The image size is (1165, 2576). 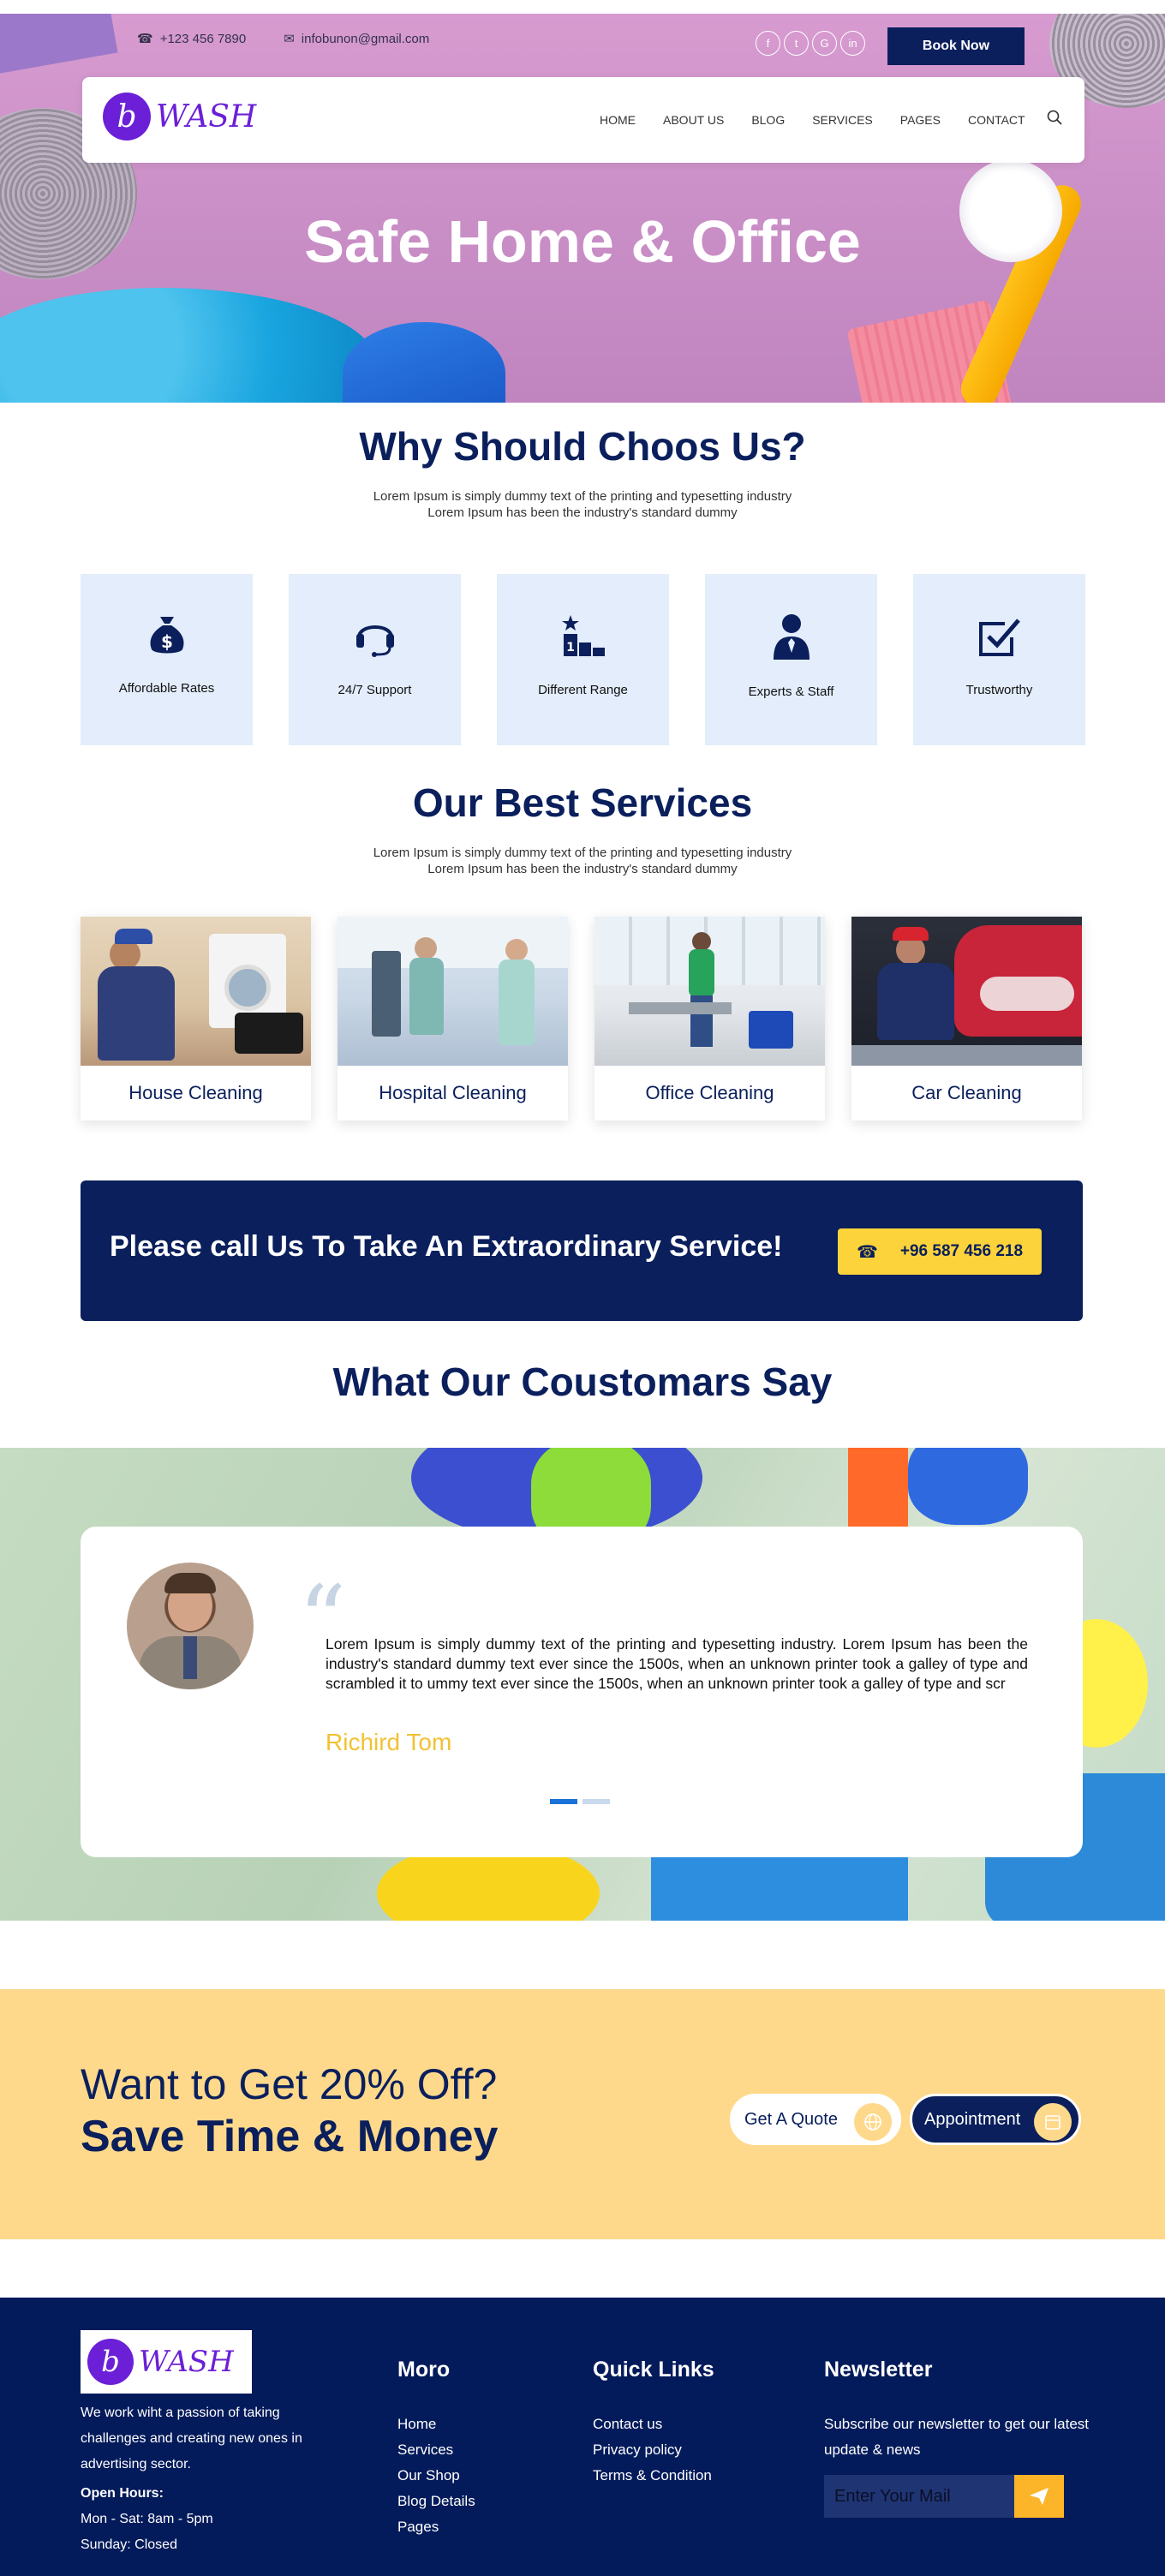 I want to click on footer-link: Home, so click(x=436, y=2424).